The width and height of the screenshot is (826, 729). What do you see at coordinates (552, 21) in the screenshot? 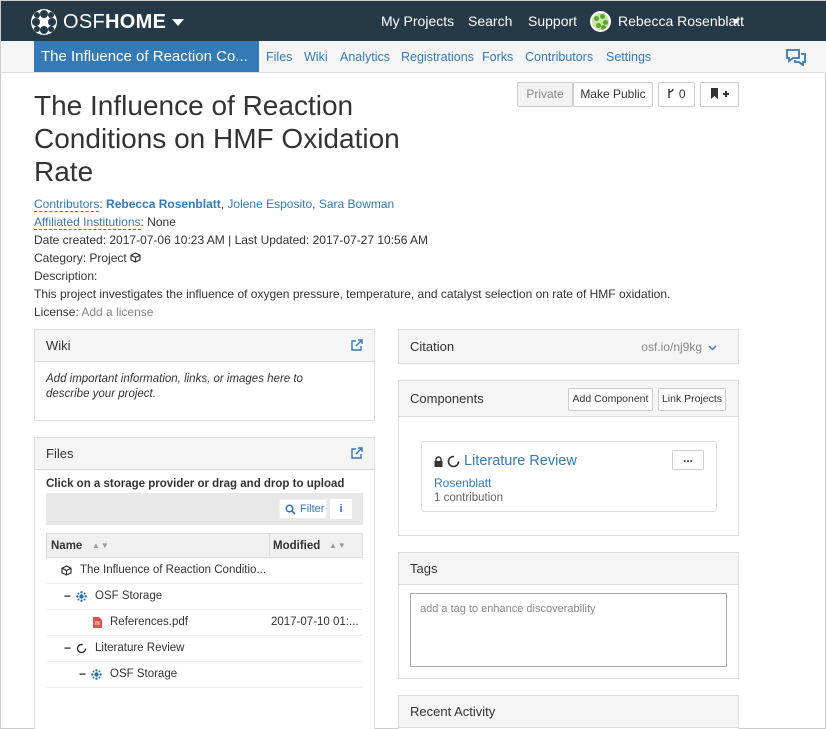
I see `nav-support: Support` at bounding box center [552, 21].